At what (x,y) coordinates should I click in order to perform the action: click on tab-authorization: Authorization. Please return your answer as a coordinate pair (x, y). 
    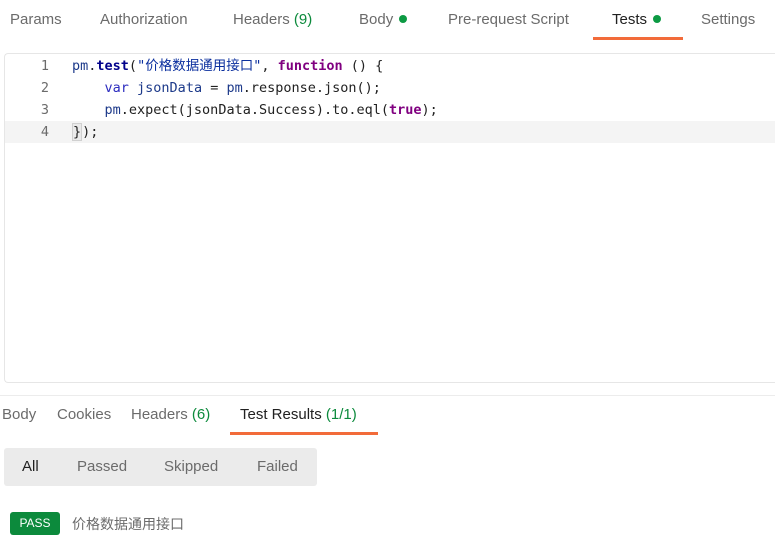
    Looking at the image, I should click on (144, 26).